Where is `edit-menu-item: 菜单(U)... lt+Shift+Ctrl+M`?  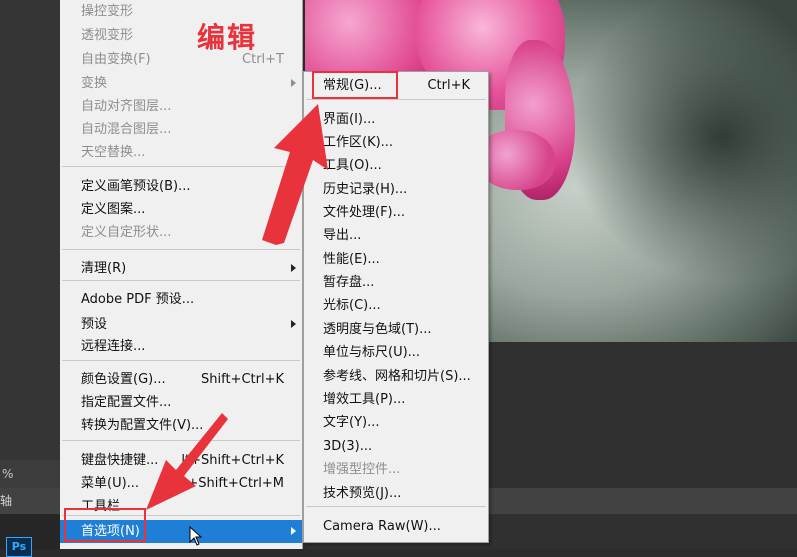
edit-menu-item: 菜单(U)... lt+Shift+Ctrl+M is located at coordinates (181, 483).